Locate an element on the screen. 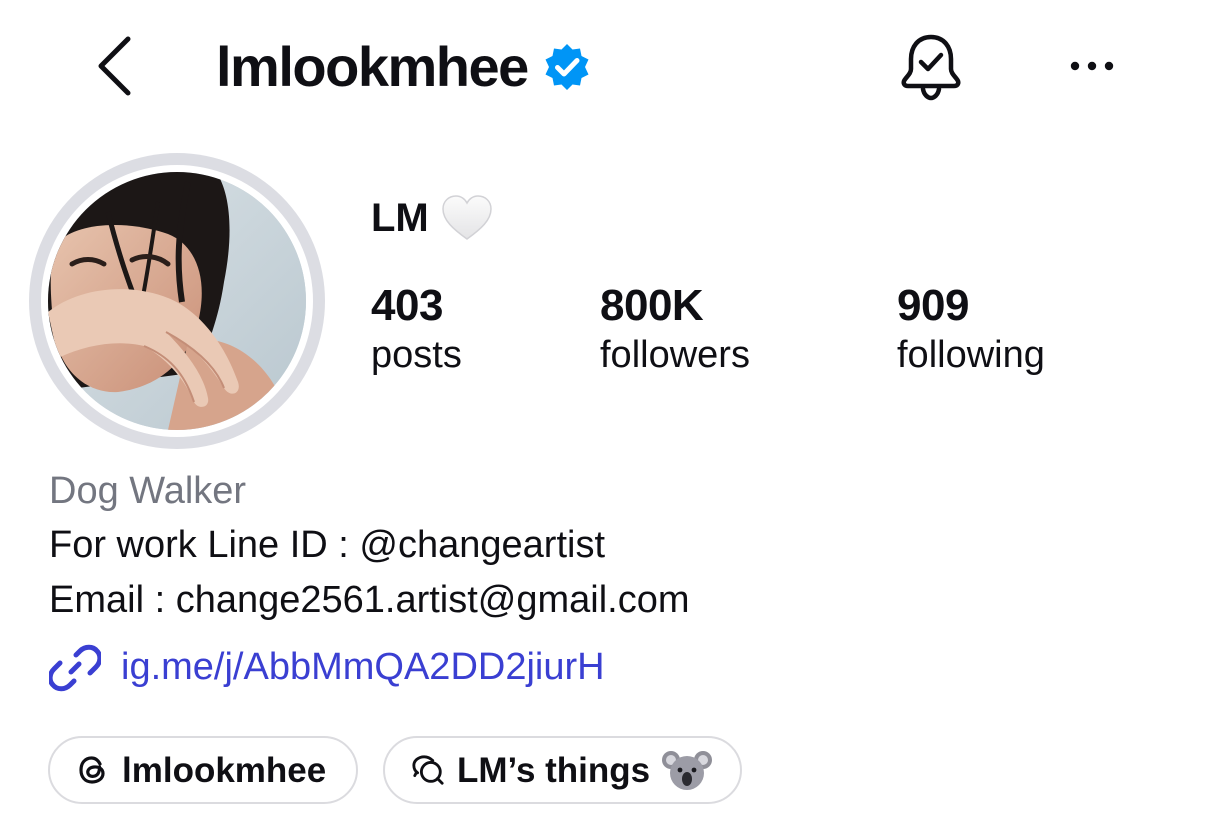 The image size is (1206, 835). username-title: lmlookmhee is located at coordinates (372, 66).